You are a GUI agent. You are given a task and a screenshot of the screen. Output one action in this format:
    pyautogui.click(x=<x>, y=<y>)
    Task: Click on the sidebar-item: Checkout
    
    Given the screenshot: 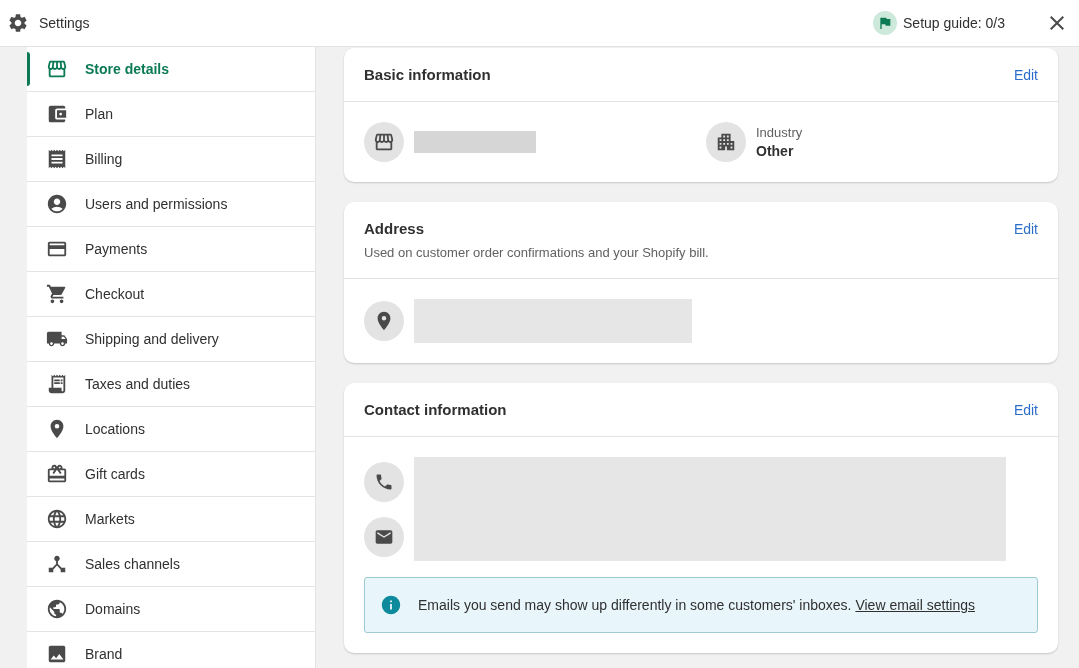 What is the action you would take?
    pyautogui.click(x=171, y=294)
    